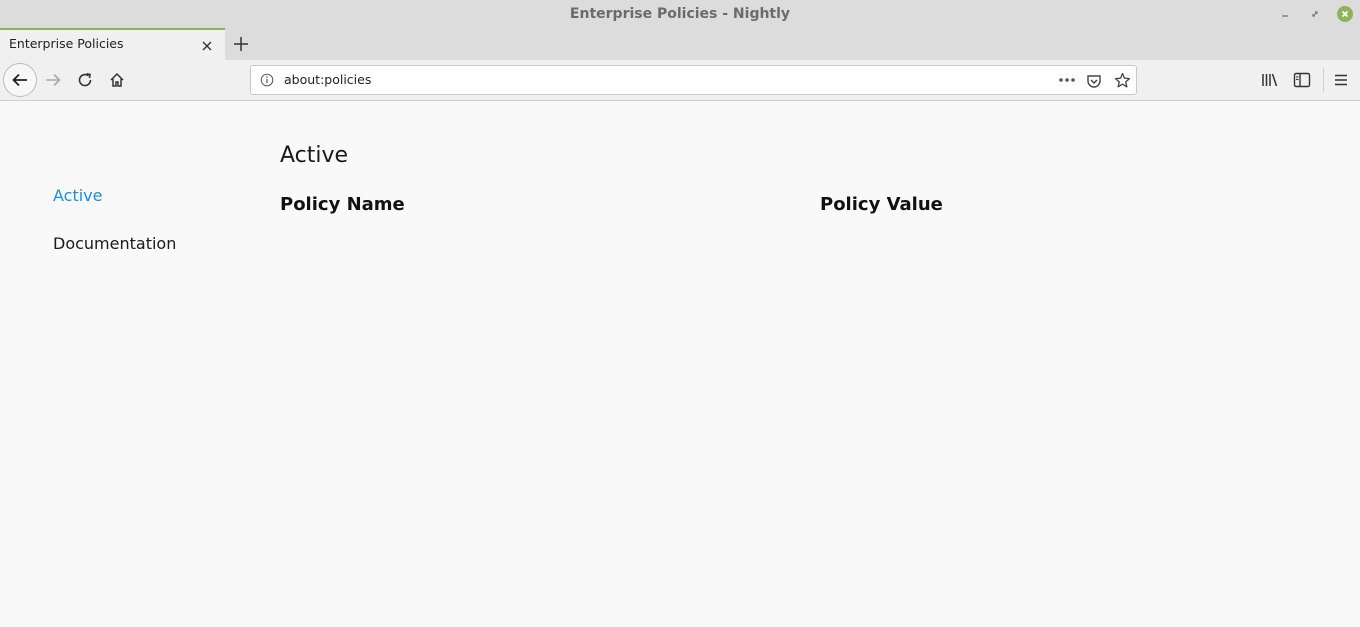 The image size is (1360, 627). What do you see at coordinates (327, 79) in the screenshot?
I see `url-text: about:policies` at bounding box center [327, 79].